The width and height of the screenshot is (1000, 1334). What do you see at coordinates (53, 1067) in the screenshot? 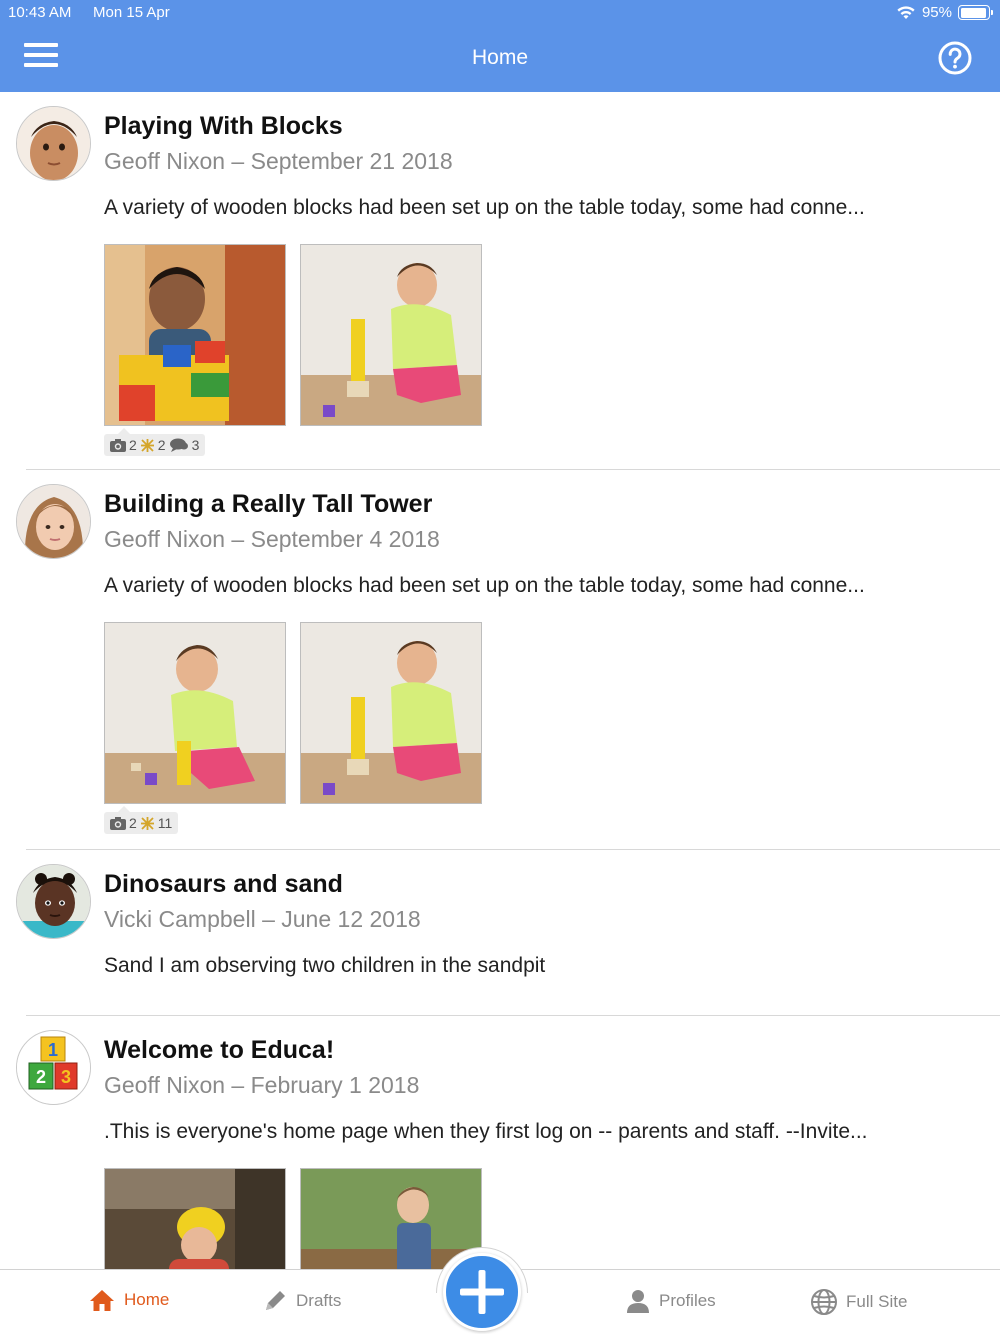
I see `avatar: 1 2 3` at bounding box center [53, 1067].